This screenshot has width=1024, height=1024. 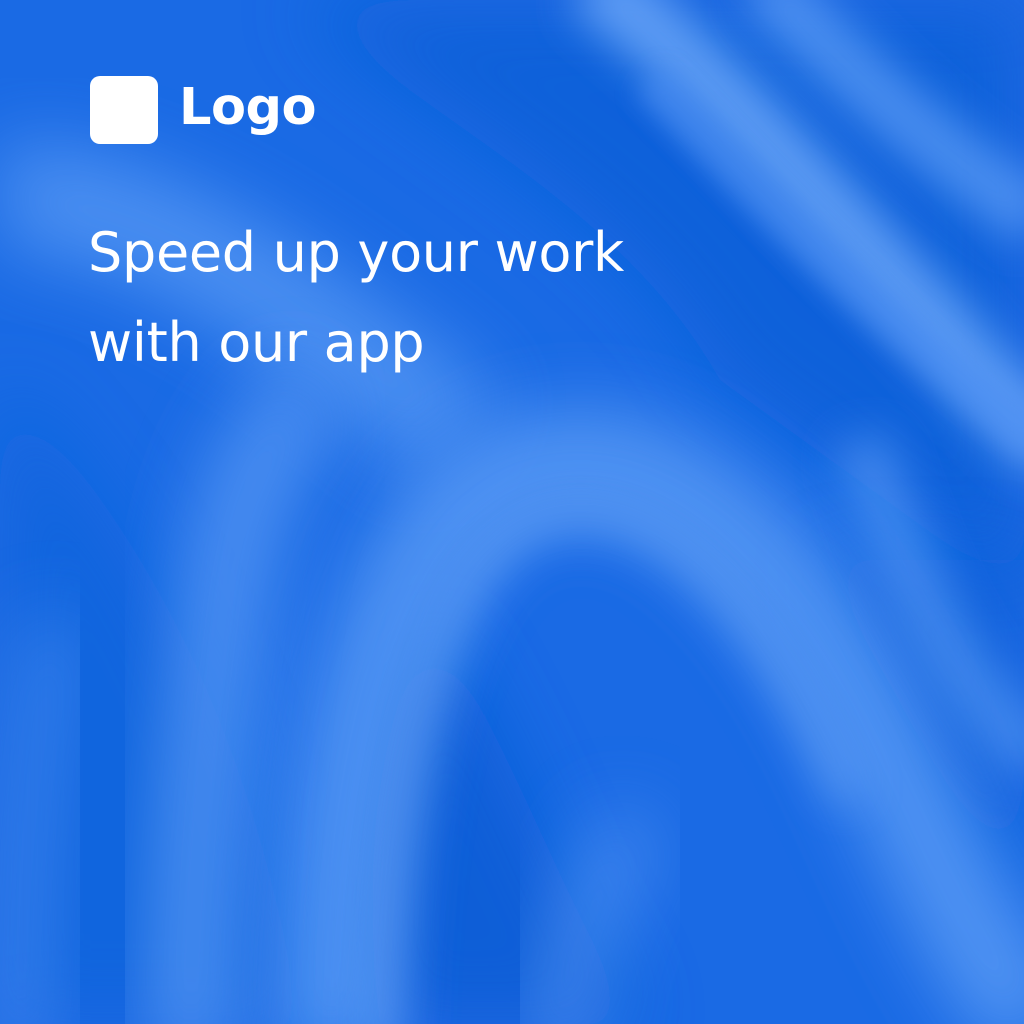 What do you see at coordinates (478, 298) in the screenshot?
I see `headline: Speed up your work with our app` at bounding box center [478, 298].